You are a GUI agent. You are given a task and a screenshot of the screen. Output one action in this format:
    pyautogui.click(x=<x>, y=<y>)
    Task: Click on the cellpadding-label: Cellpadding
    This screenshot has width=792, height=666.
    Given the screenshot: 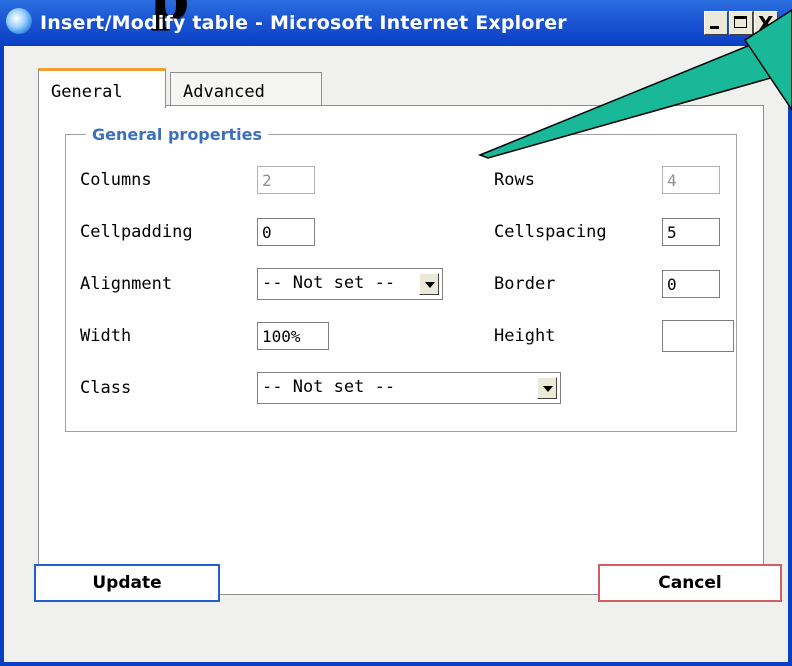 What is the action you would take?
    pyautogui.click(x=136, y=232)
    